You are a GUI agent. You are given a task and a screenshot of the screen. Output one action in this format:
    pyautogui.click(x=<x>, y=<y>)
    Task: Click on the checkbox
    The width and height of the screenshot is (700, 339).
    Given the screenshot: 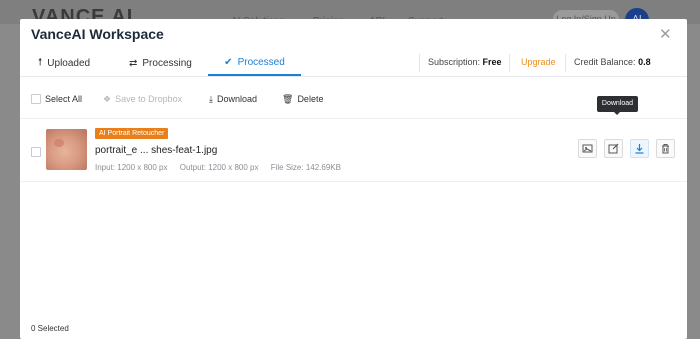 What is the action you would take?
    pyautogui.click(x=36, y=99)
    